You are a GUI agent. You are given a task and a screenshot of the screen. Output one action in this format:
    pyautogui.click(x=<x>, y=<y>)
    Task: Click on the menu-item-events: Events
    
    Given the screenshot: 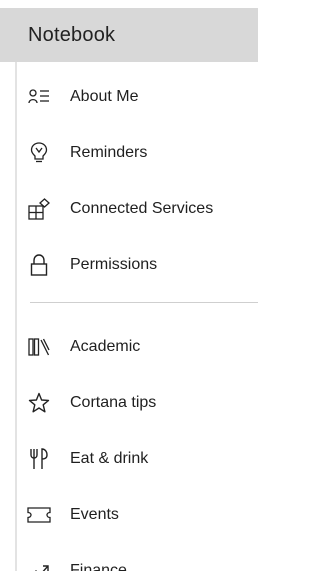 What is the action you would take?
    pyautogui.click(x=129, y=515)
    